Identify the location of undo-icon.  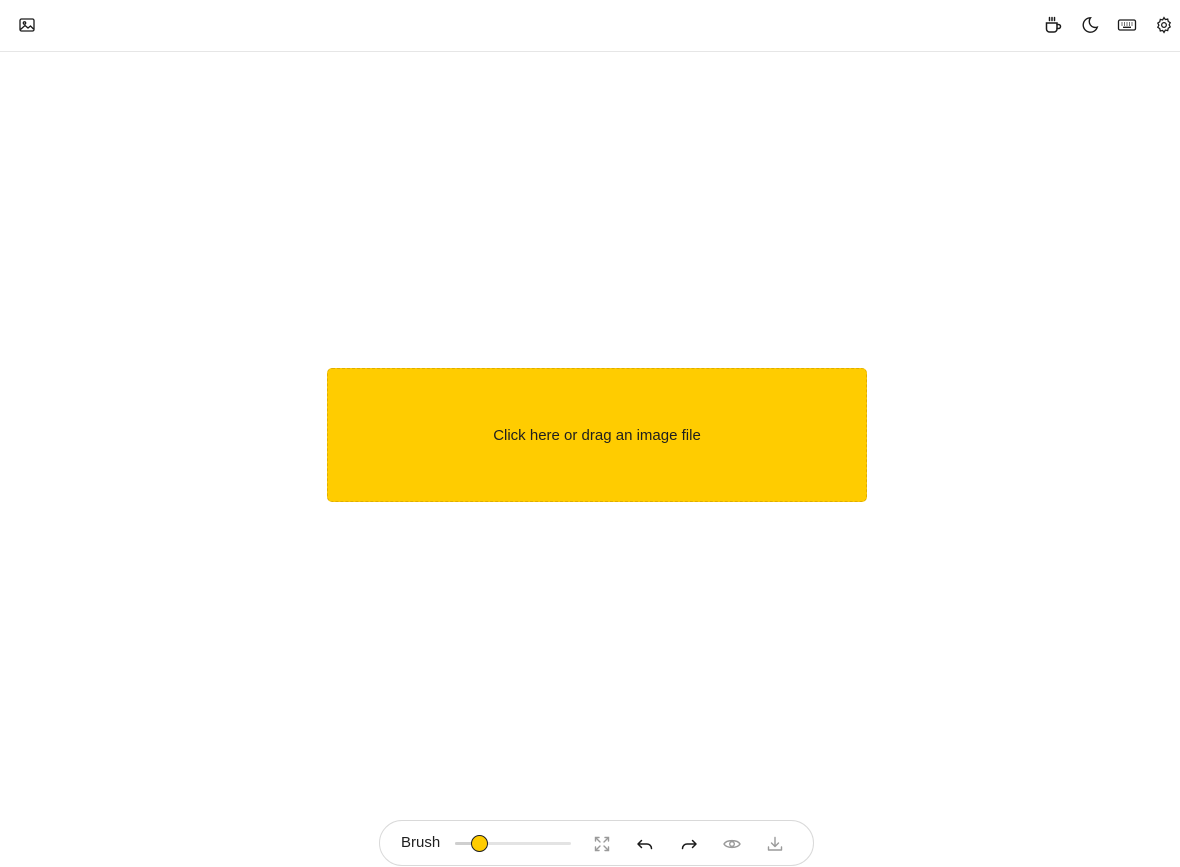
(645, 844).